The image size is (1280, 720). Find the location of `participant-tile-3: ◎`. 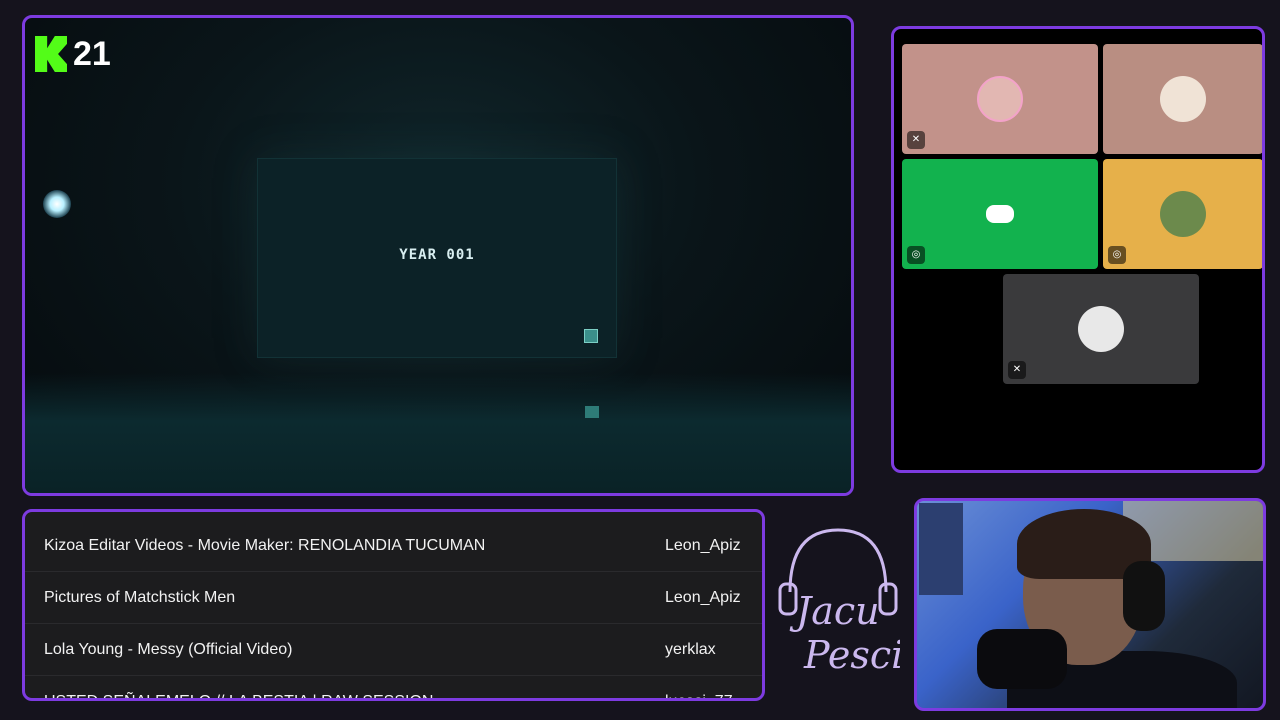

participant-tile-3: ◎ is located at coordinates (1000, 214).